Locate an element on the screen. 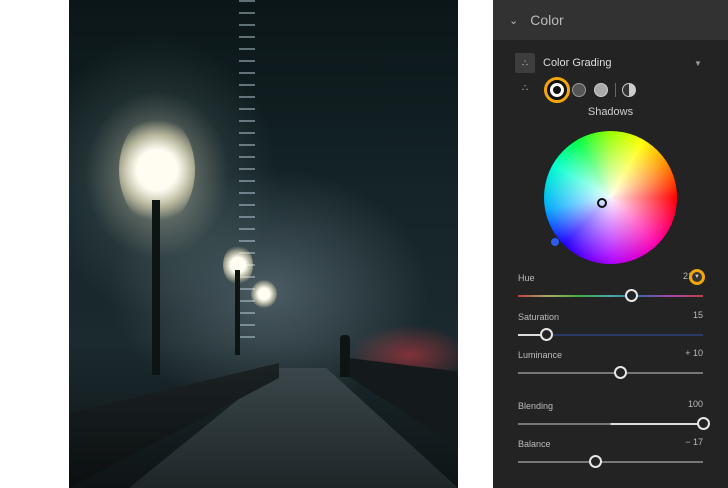 The height and width of the screenshot is (488, 728). midtones-mode-button is located at coordinates (579, 90).